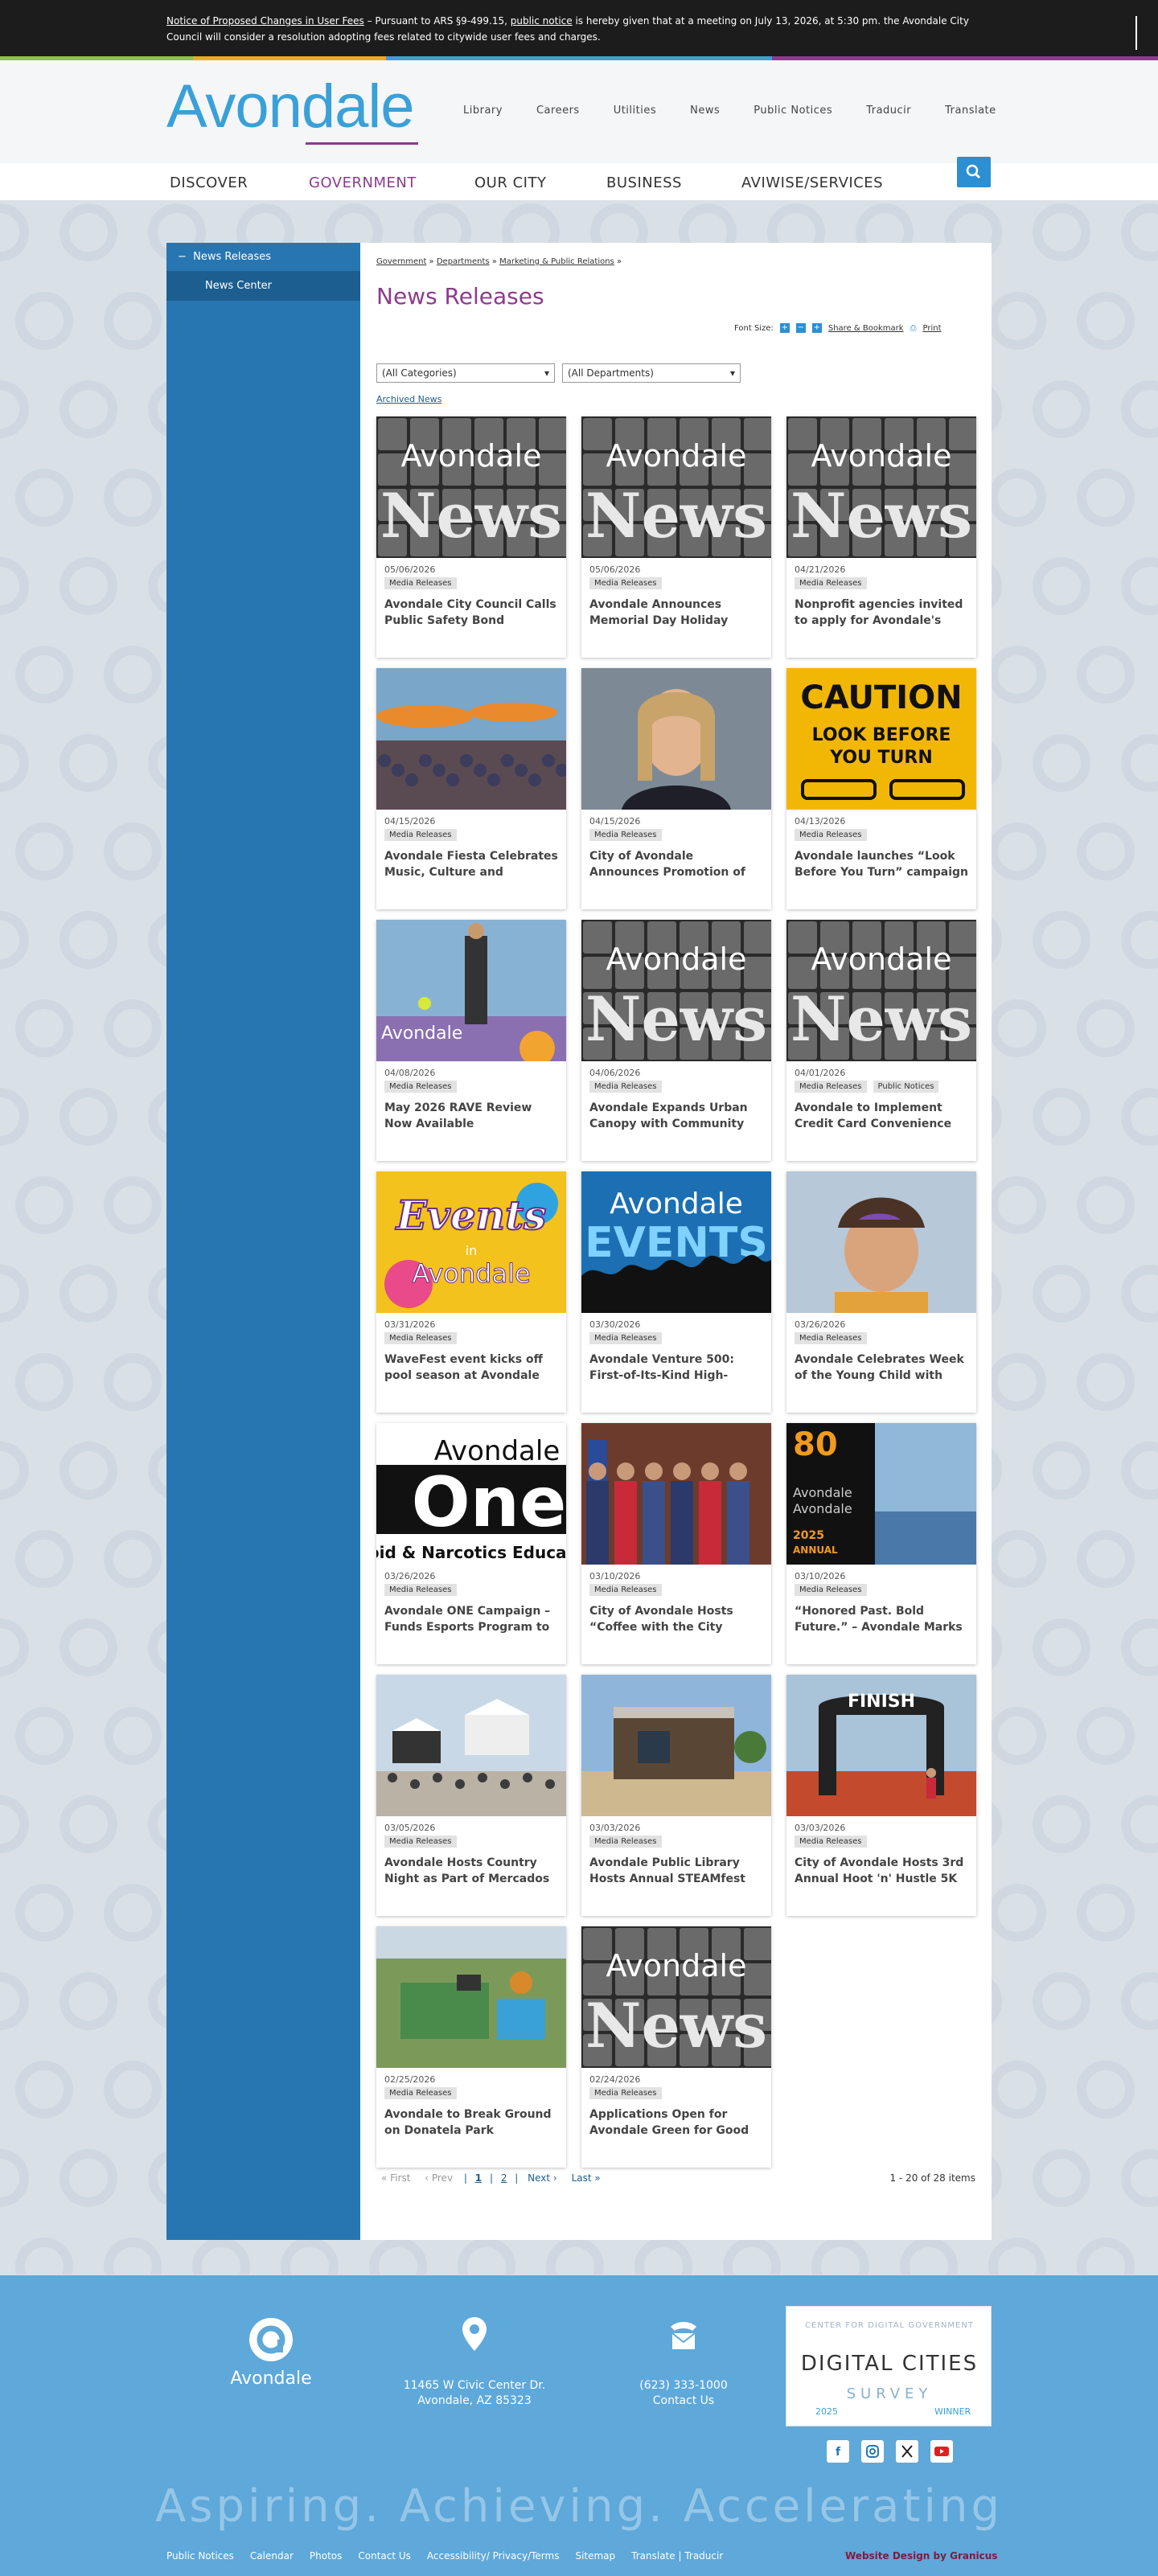 Image resolution: width=1158 pixels, height=2576 pixels. I want to click on decrease-font-icon: −, so click(800, 328).